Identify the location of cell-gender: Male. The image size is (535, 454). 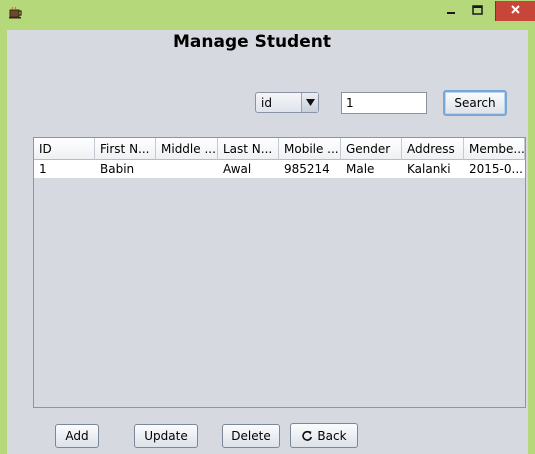
(371, 169).